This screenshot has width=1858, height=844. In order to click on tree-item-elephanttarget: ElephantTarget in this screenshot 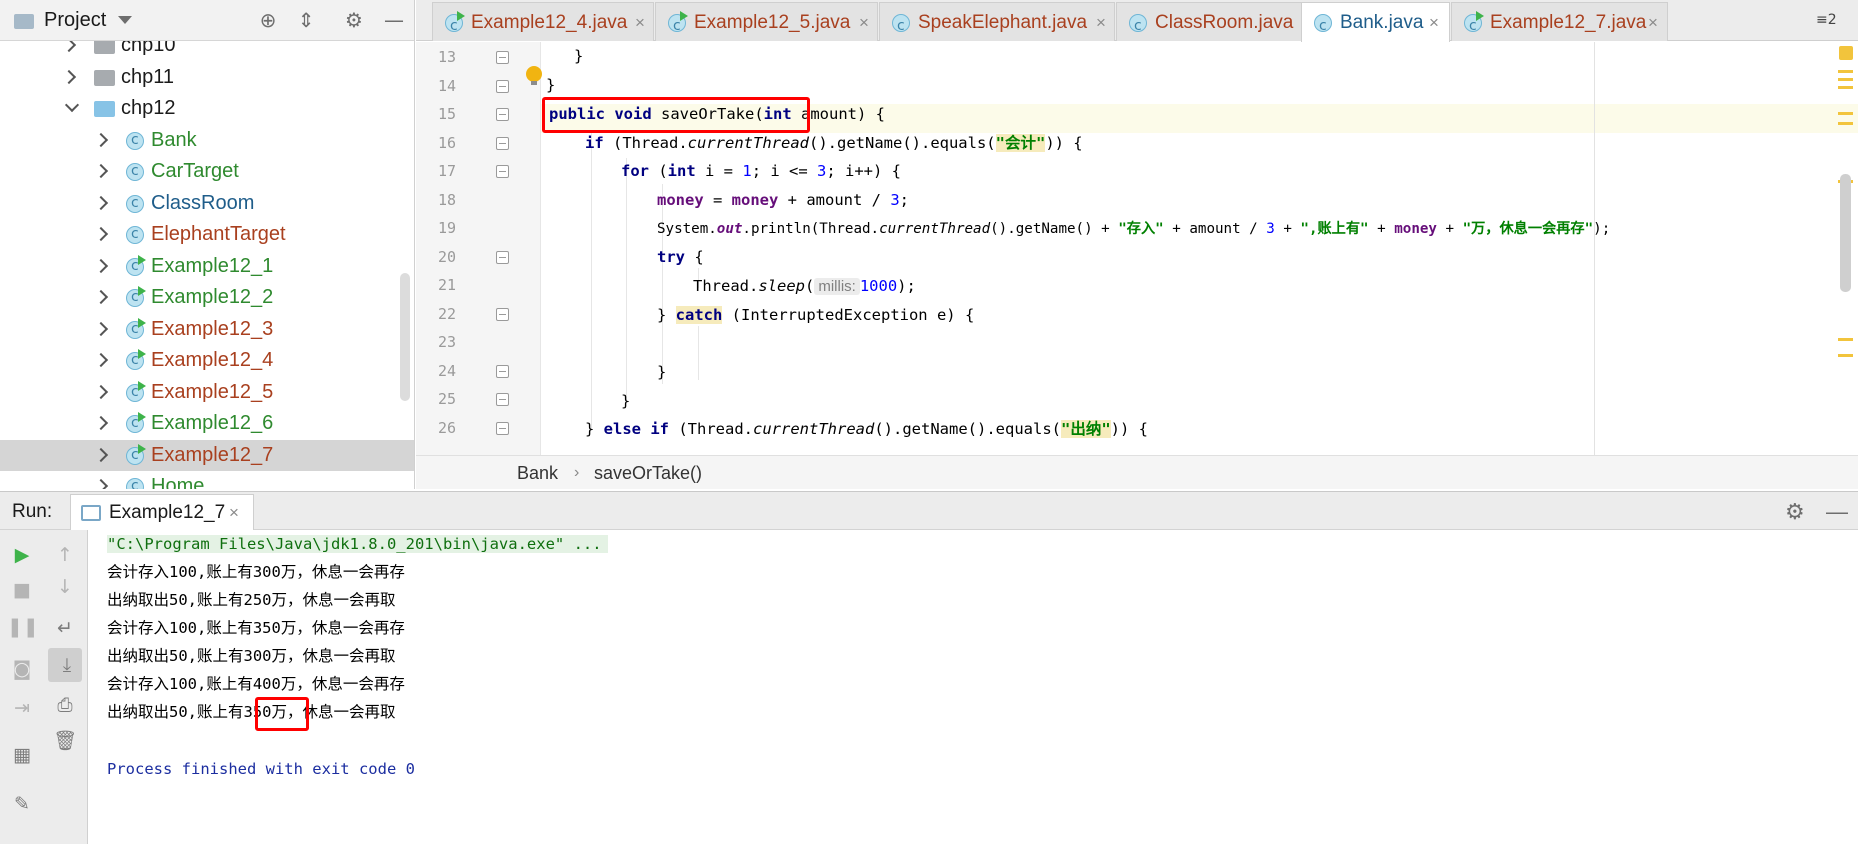, I will do `click(200, 234)`.